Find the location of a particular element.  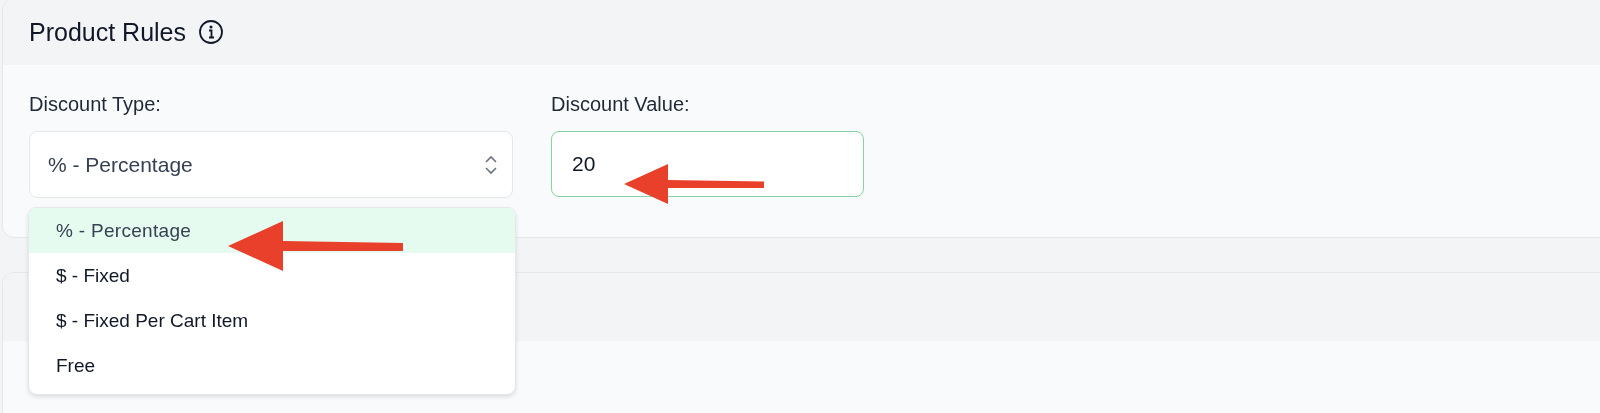

dropdown-option: $ - Fixed is located at coordinates (272, 275).